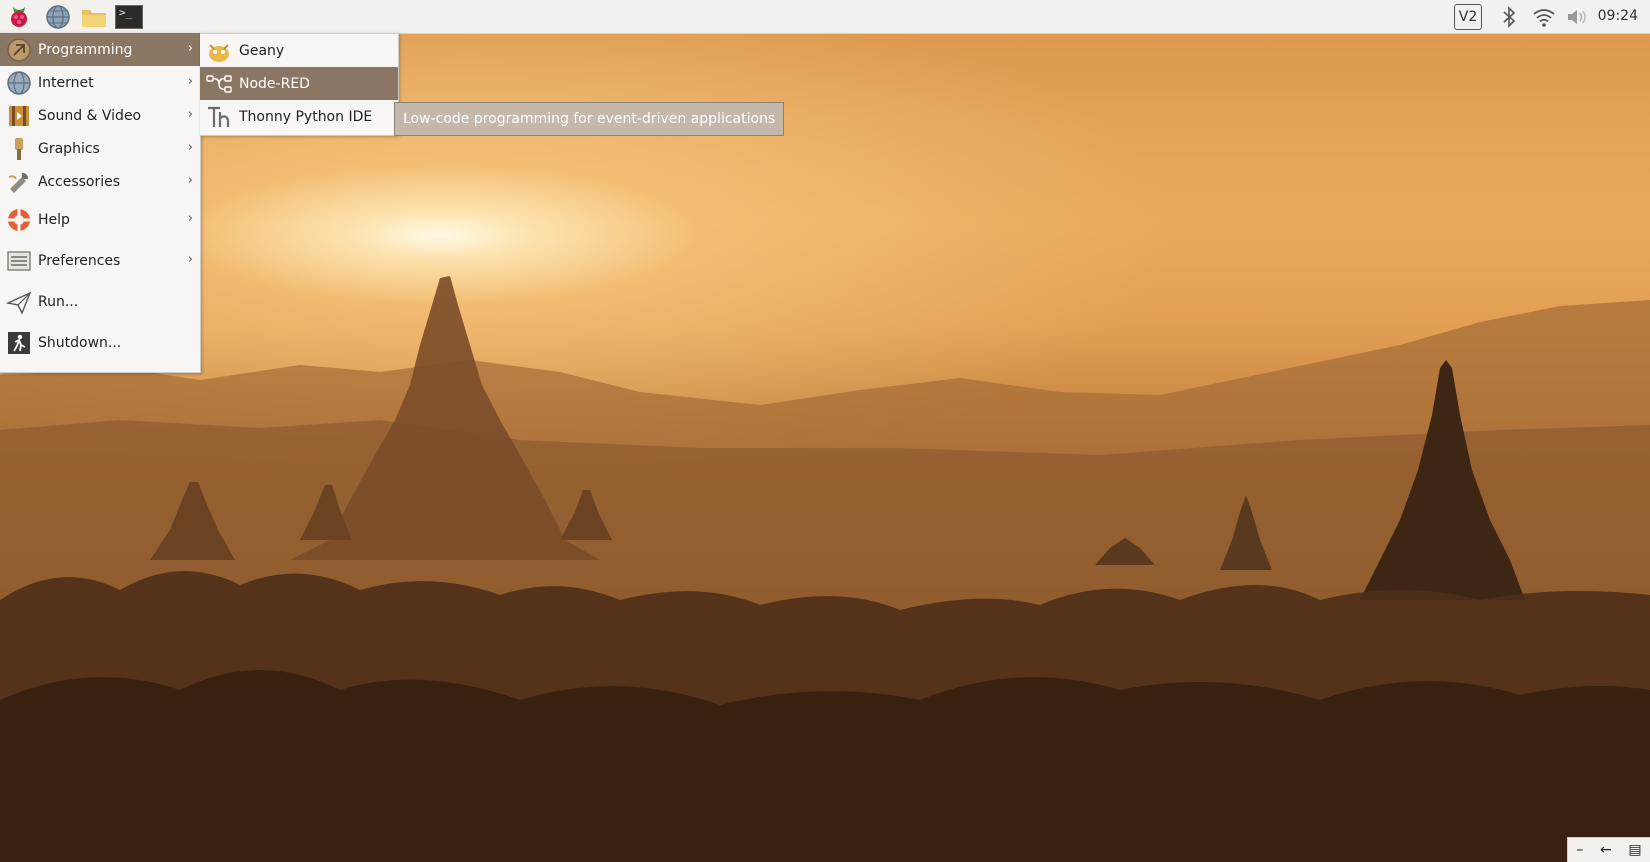  Describe the element at coordinates (19, 343) in the screenshot. I see `shutdown-icon` at that location.